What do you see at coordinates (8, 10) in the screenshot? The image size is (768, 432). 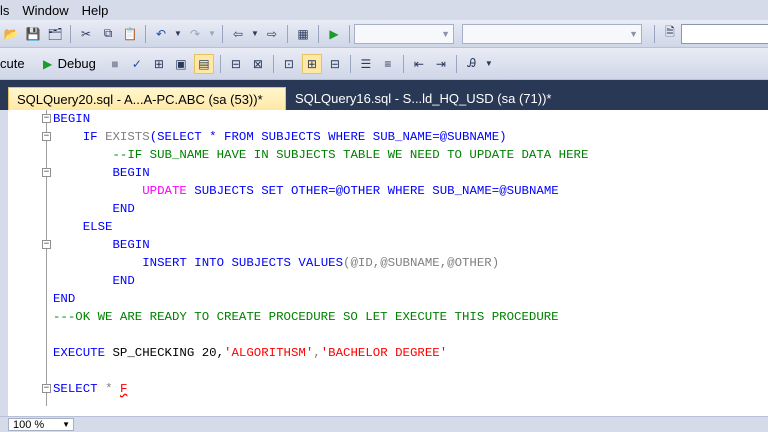 I see `menu-tools: ls` at bounding box center [8, 10].